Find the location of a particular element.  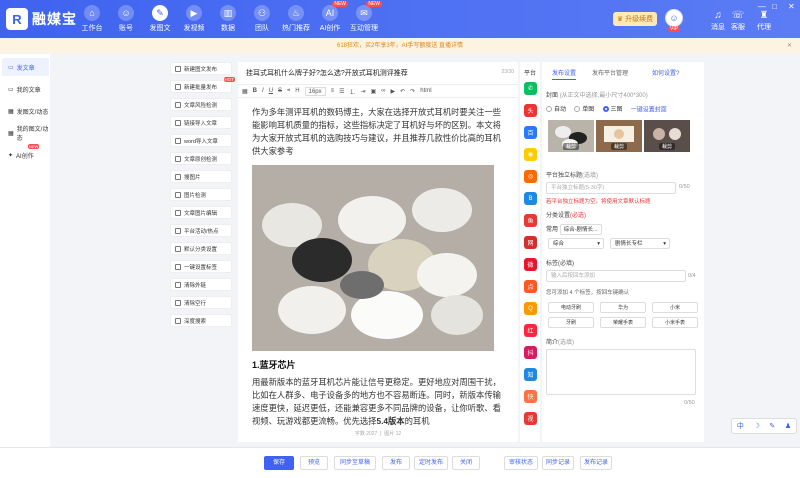

nav-chat: ✉ NEW 互动管理 is located at coordinates (365, 17).